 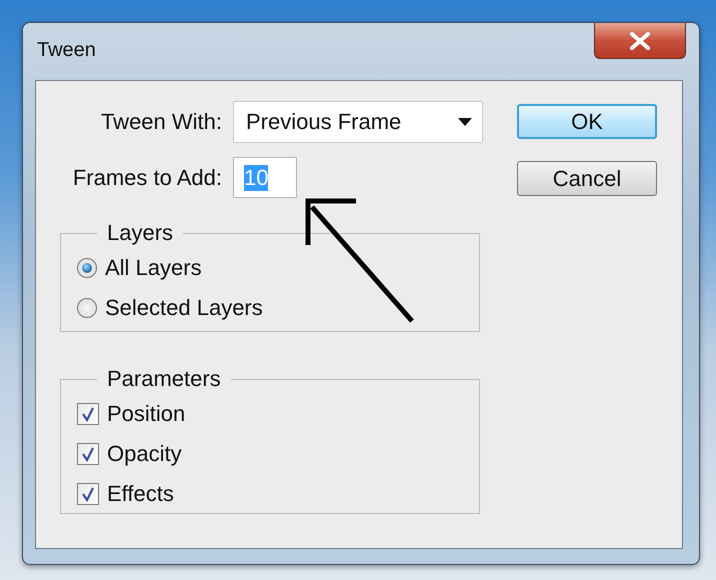 I want to click on checkbox-option: Effects, so click(x=125, y=494).